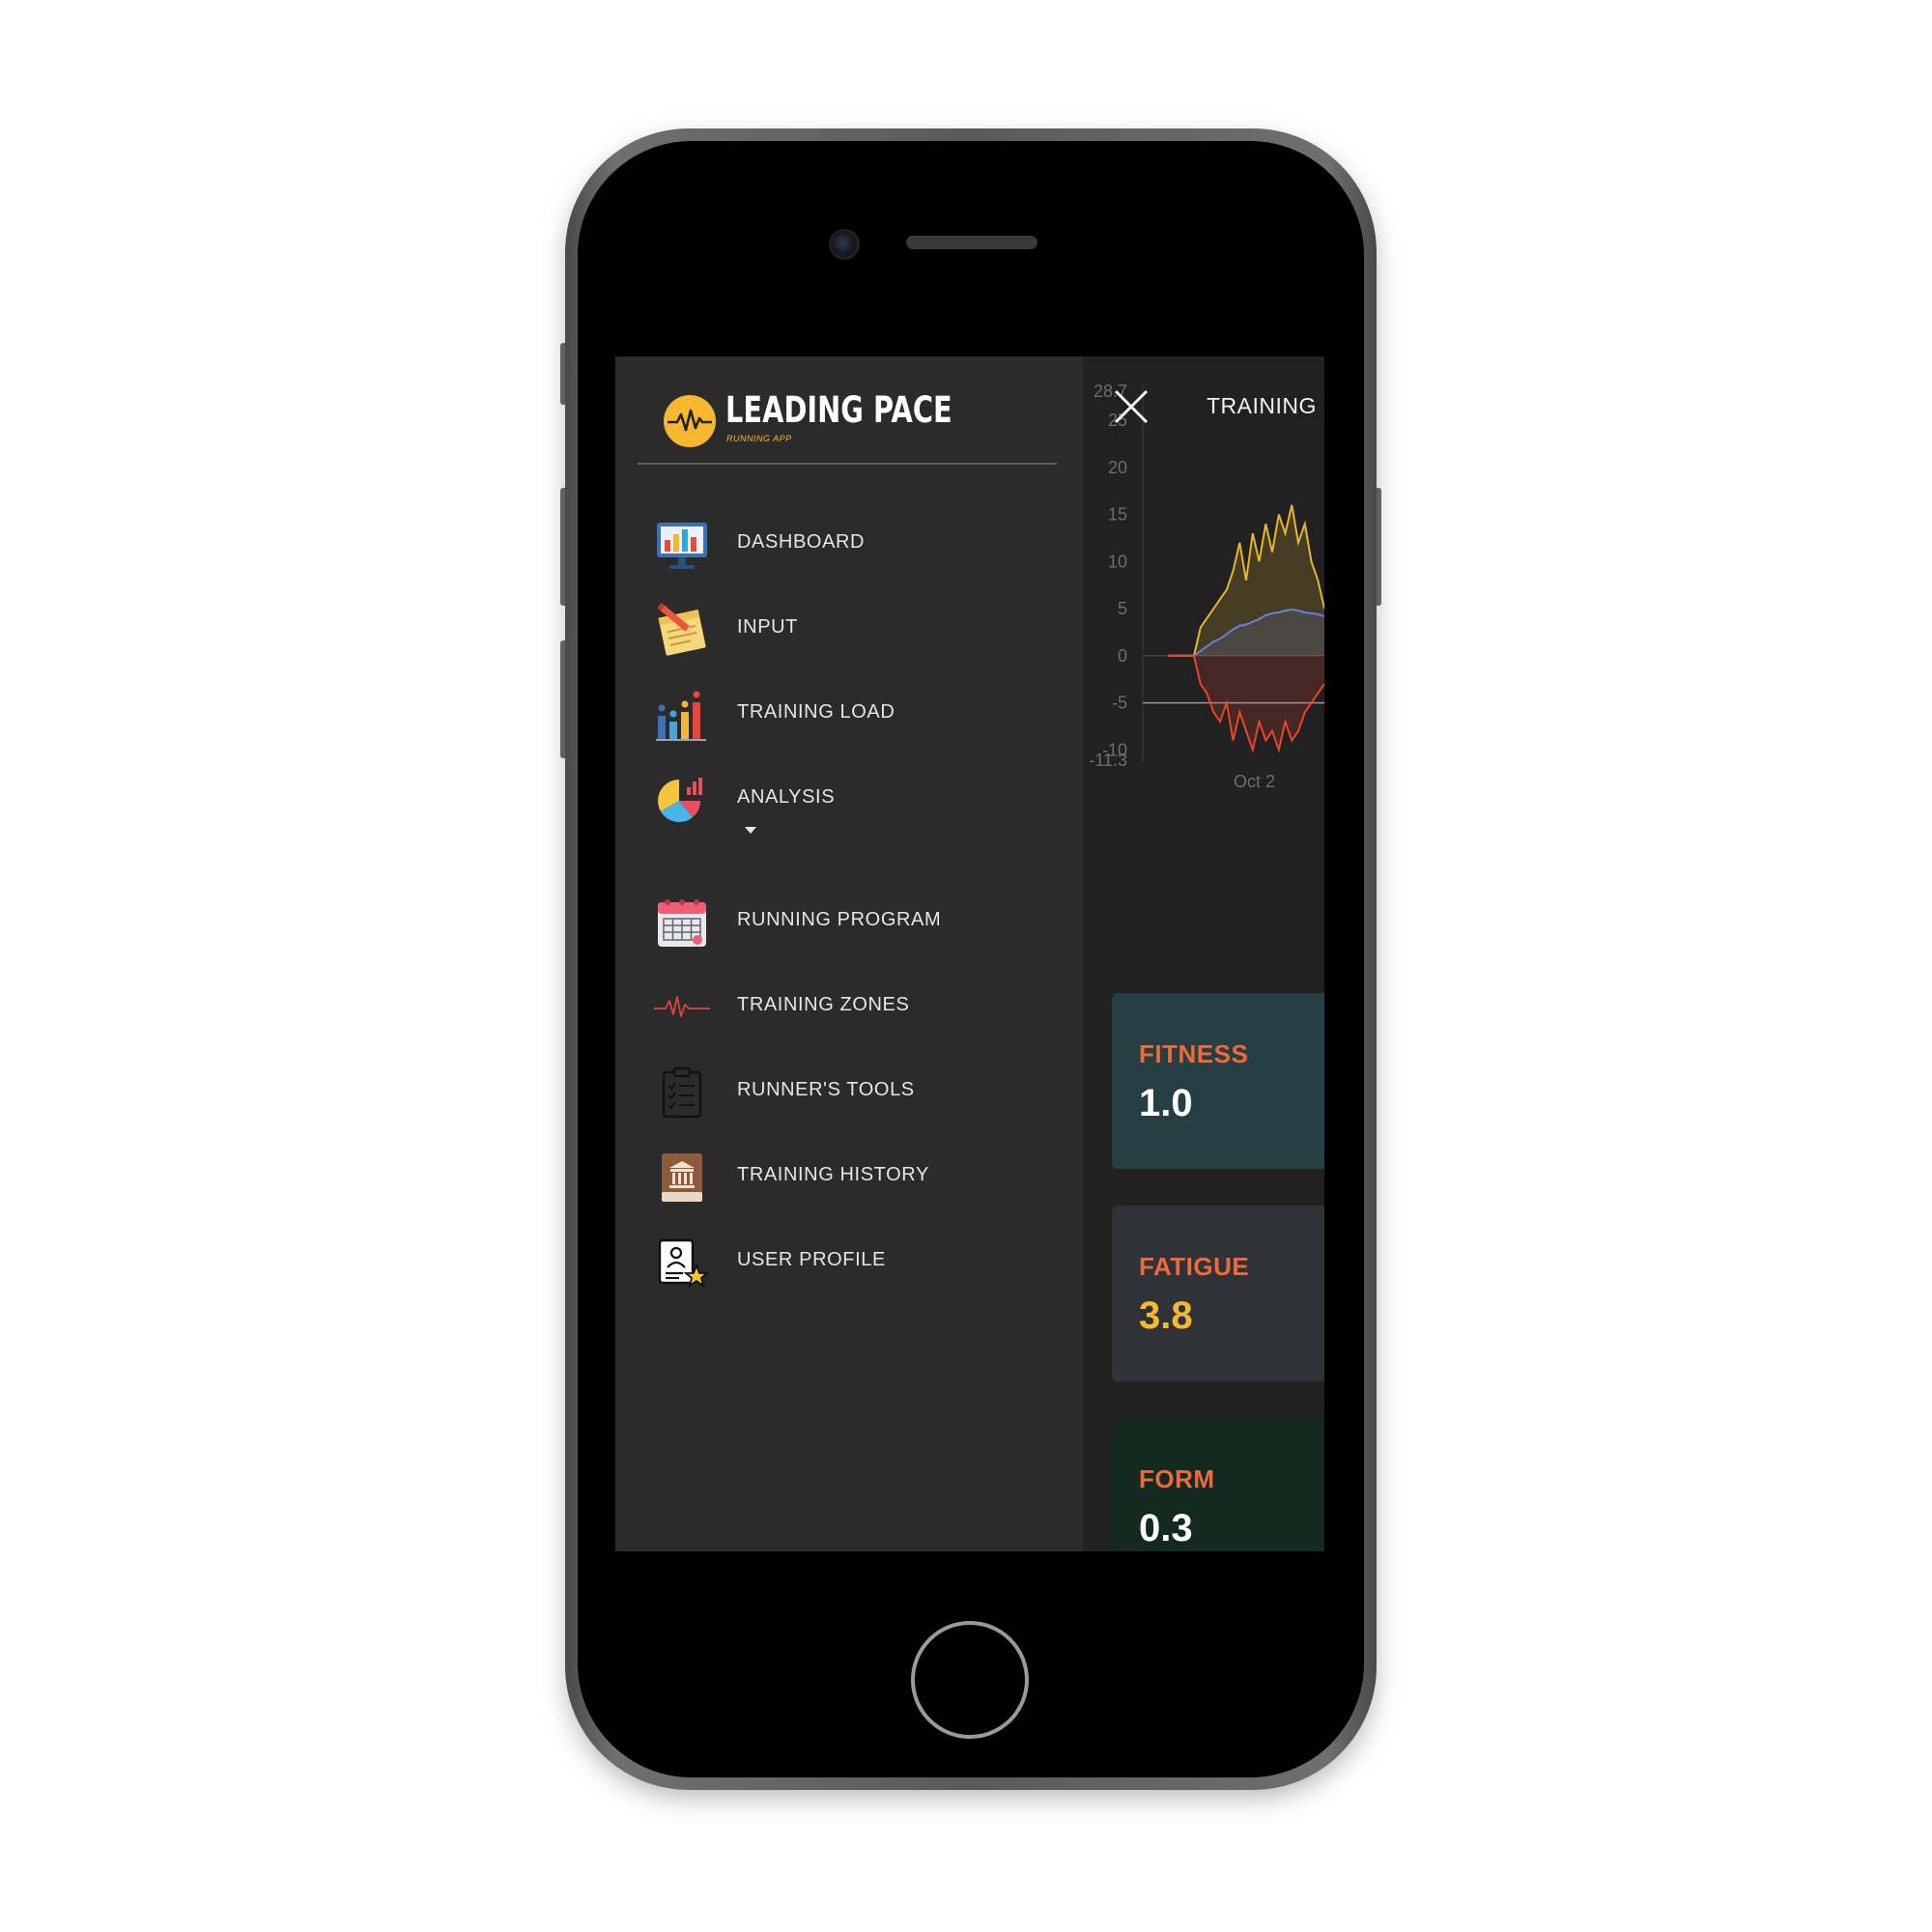 Image resolution: width=1932 pixels, height=1932 pixels. What do you see at coordinates (844, 244) in the screenshot?
I see `front-camera` at bounding box center [844, 244].